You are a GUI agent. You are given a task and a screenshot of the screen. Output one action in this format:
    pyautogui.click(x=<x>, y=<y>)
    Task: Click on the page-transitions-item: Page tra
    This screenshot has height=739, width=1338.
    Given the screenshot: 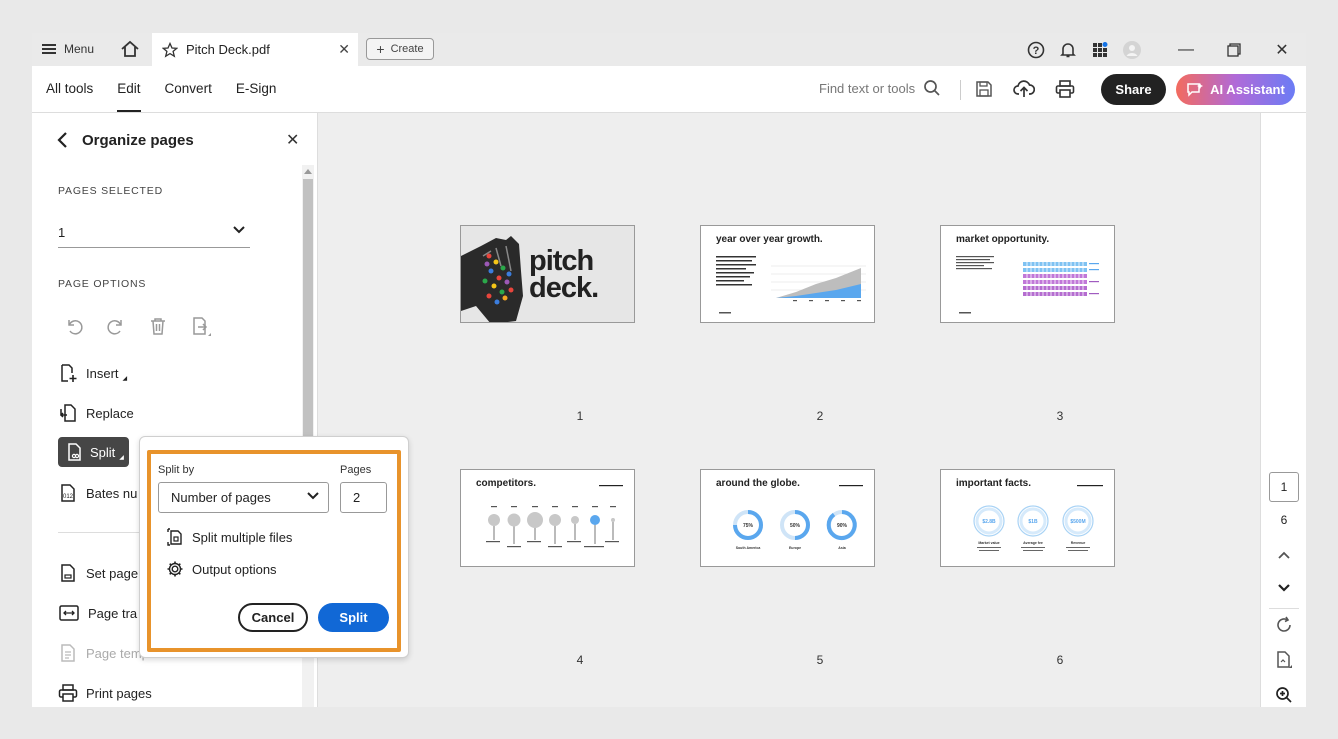 What is the action you would take?
    pyautogui.click(x=97, y=613)
    